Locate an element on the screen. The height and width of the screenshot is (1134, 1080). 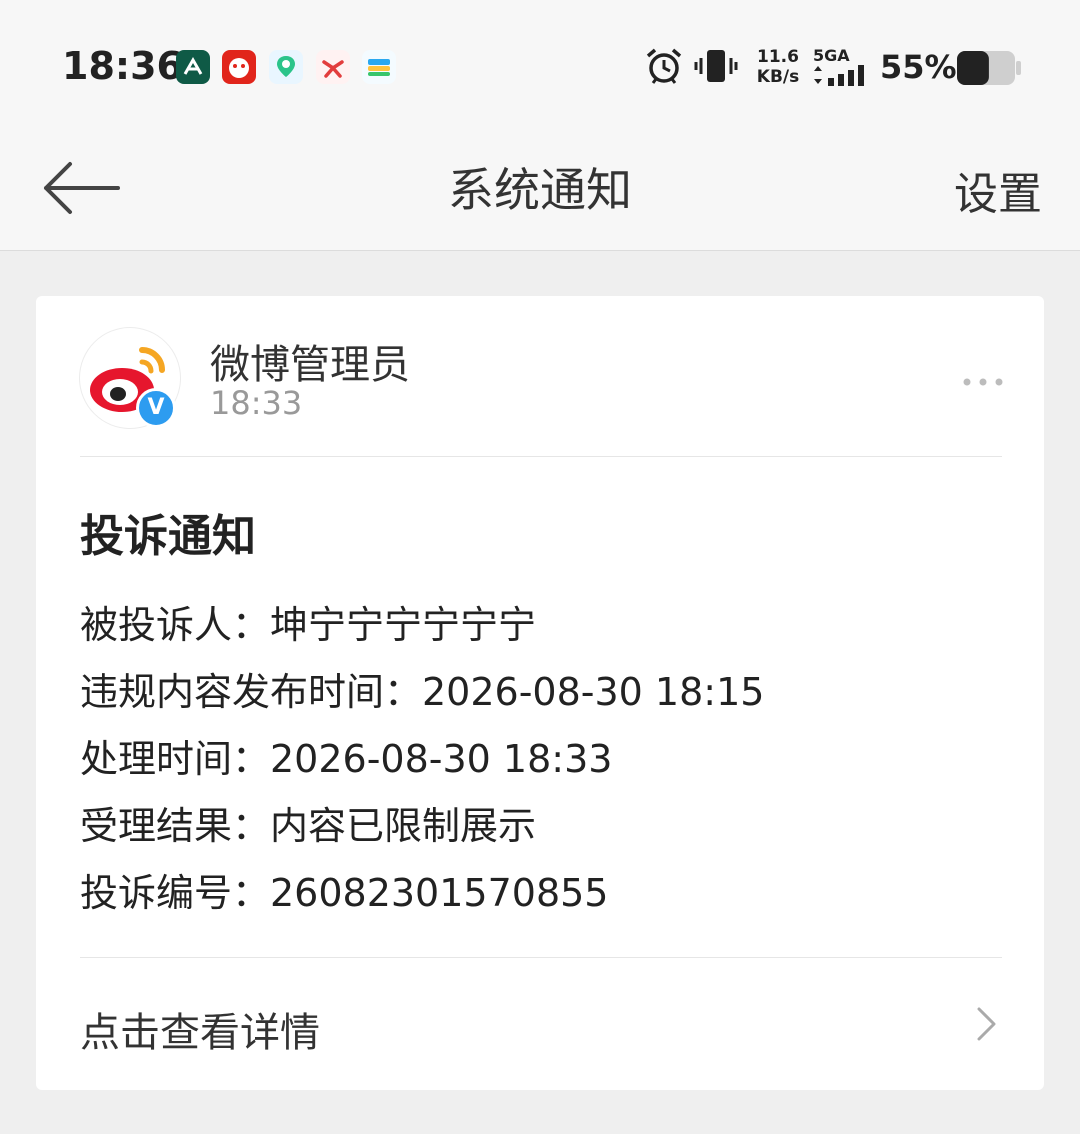
top-navigation-bar: 系统通知 设置 is located at coordinates (540, 190).